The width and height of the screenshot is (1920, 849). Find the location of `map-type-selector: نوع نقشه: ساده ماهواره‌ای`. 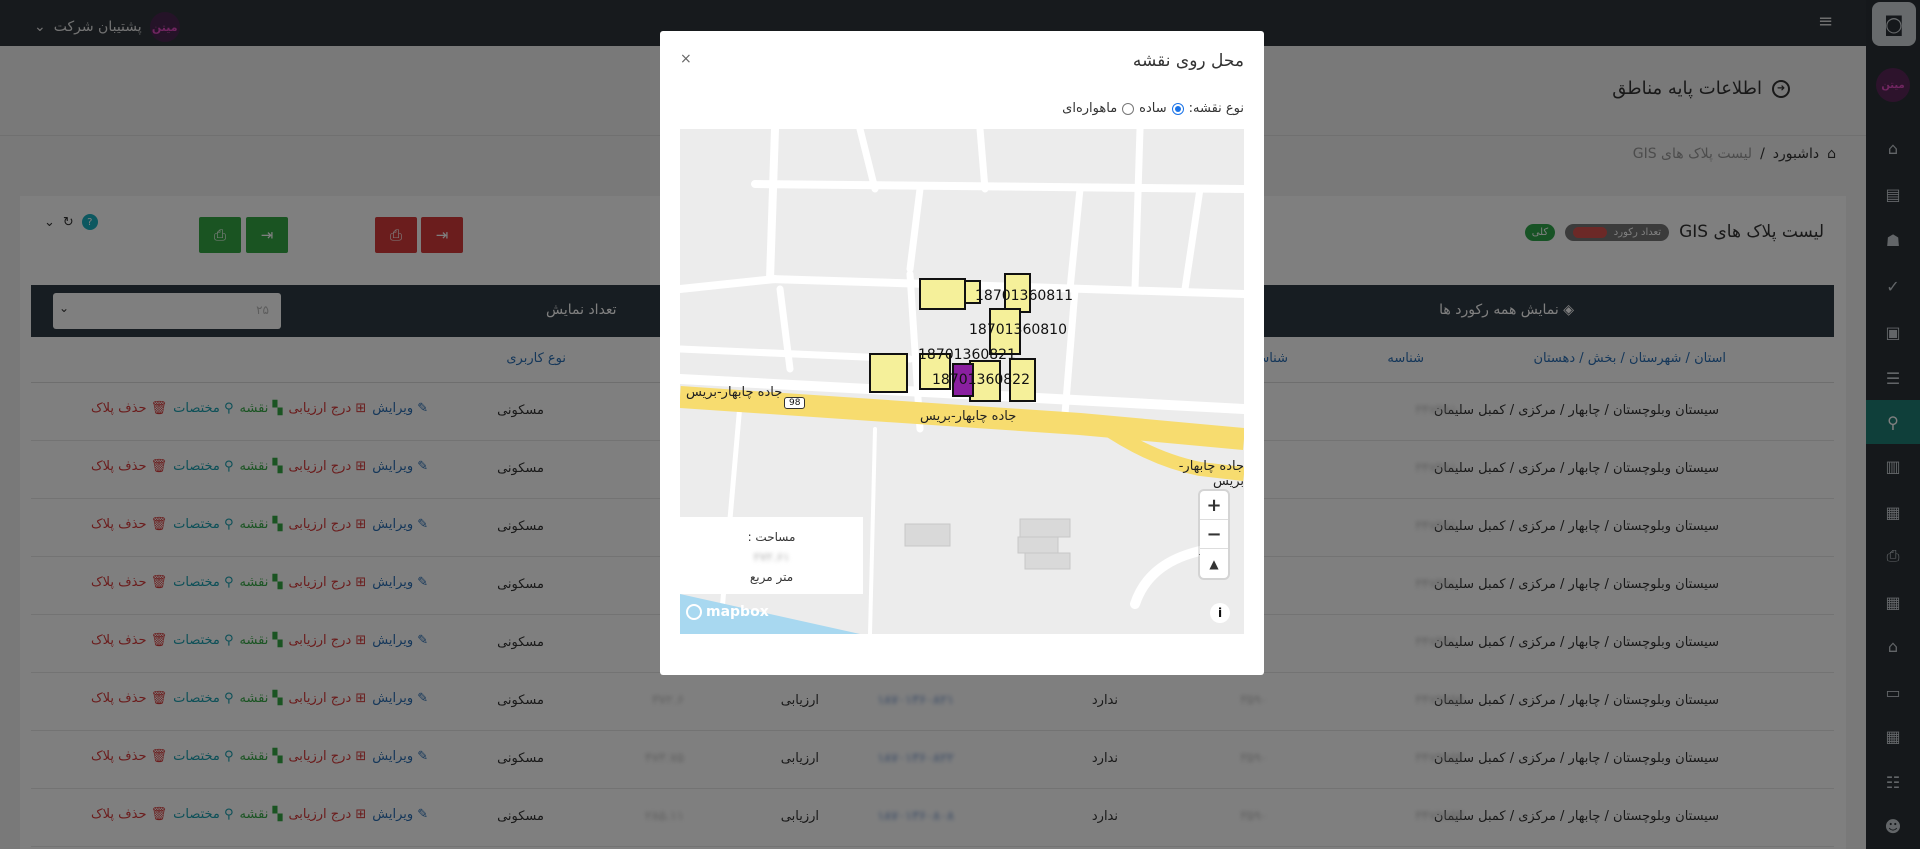

map-type-selector: نوع نقشه: ساده ماهواره‌ای is located at coordinates (1153, 108).